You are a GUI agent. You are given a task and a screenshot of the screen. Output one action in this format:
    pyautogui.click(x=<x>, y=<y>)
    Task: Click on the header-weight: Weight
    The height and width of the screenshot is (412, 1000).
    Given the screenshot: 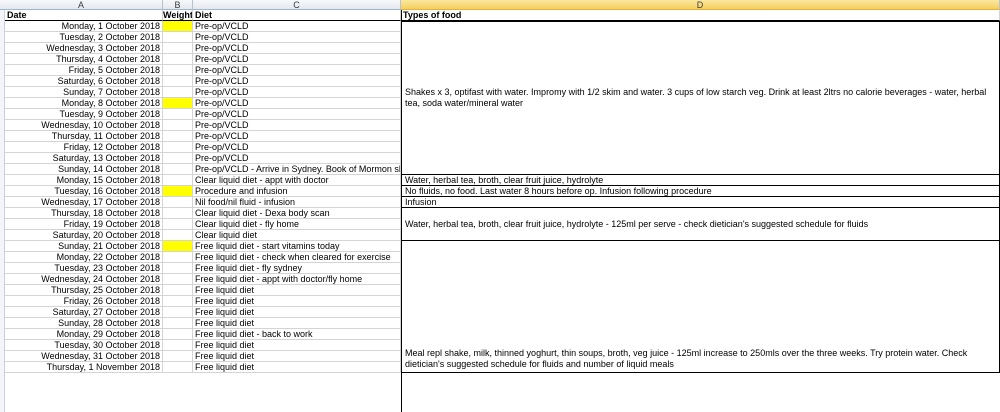 What is the action you would take?
    pyautogui.click(x=178, y=15)
    